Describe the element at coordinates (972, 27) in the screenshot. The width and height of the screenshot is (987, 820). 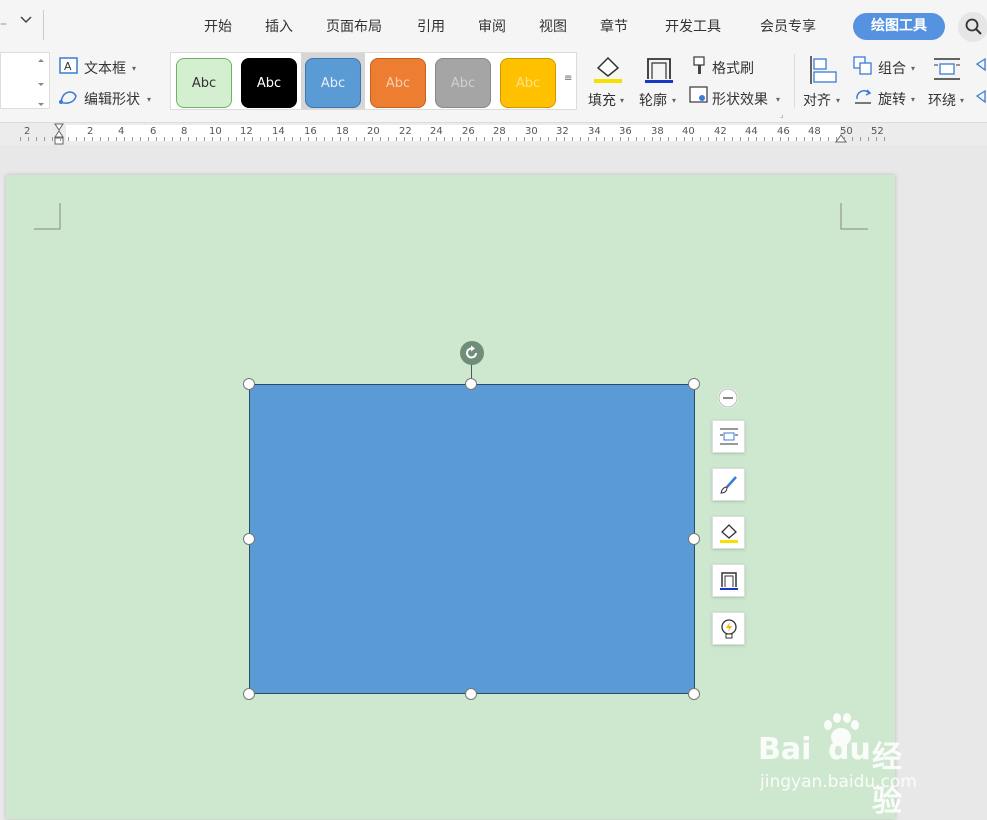
I see `search-button` at that location.